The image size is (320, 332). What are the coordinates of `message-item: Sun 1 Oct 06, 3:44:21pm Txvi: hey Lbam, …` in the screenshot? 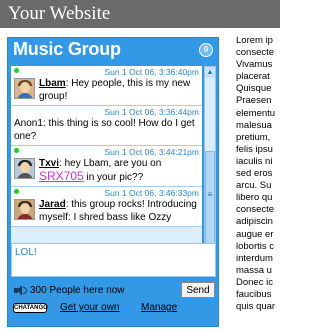 It's located at (106, 166).